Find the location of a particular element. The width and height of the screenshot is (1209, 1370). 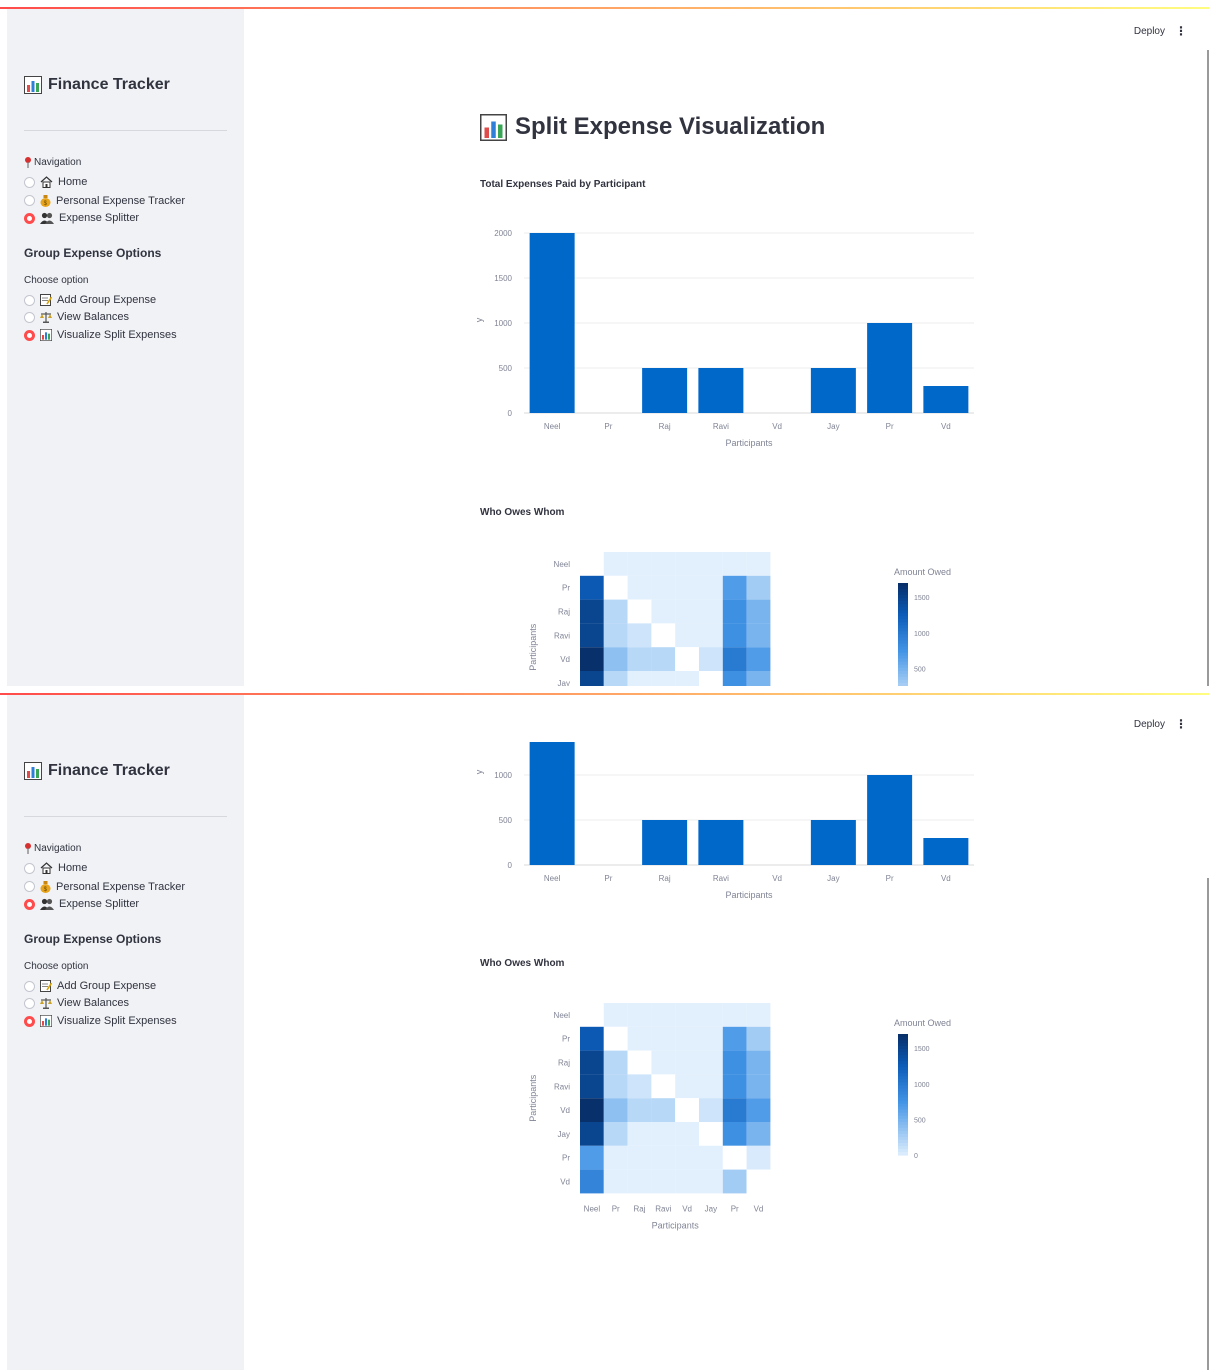

row-label: Ravi is located at coordinates (562, 1086).